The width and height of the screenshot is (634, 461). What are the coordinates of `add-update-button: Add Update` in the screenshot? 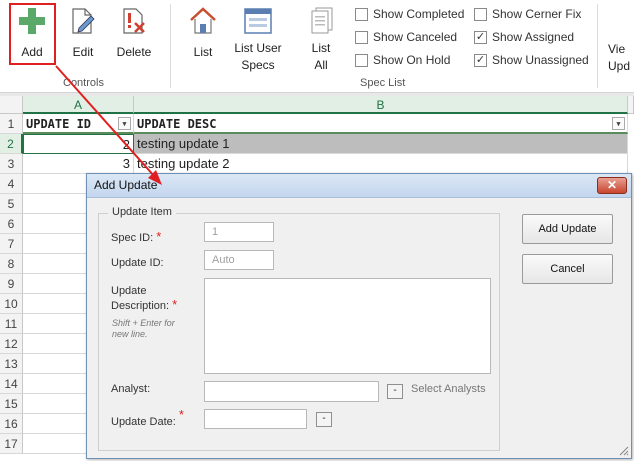 It's located at (567, 229).